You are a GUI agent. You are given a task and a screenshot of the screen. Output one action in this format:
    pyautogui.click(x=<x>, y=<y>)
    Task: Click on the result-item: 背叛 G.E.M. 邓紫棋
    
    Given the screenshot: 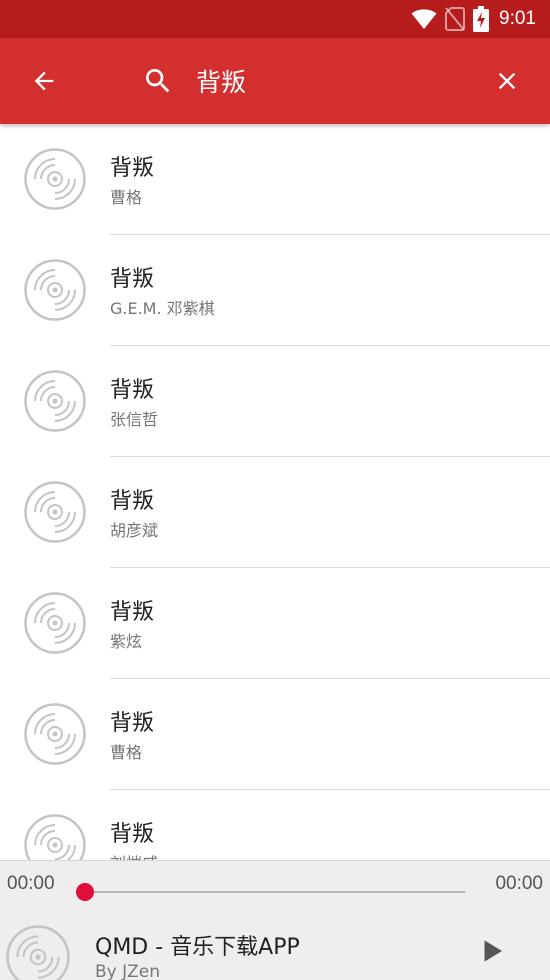 What is the action you would take?
    pyautogui.click(x=275, y=290)
    